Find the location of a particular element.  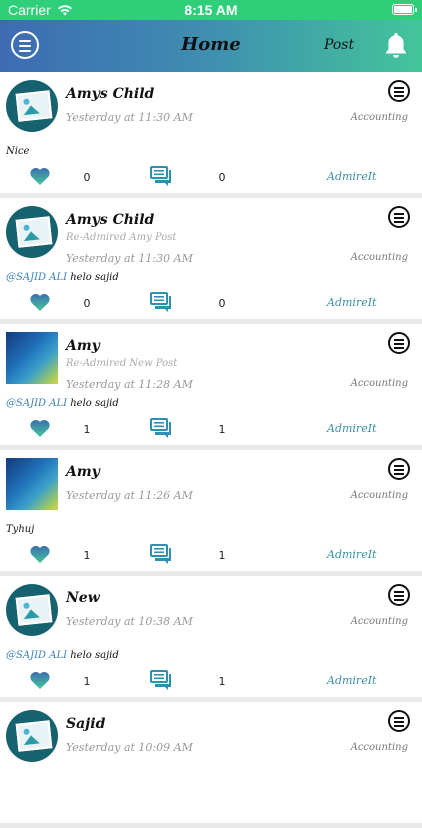

post-card: Sajid Yesterday at 10:09 AM Accounting is located at coordinates (211, 762).